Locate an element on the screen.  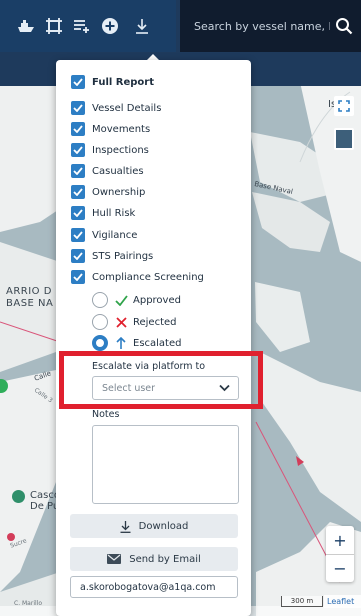
download-toggle-button is located at coordinates (142, 26).